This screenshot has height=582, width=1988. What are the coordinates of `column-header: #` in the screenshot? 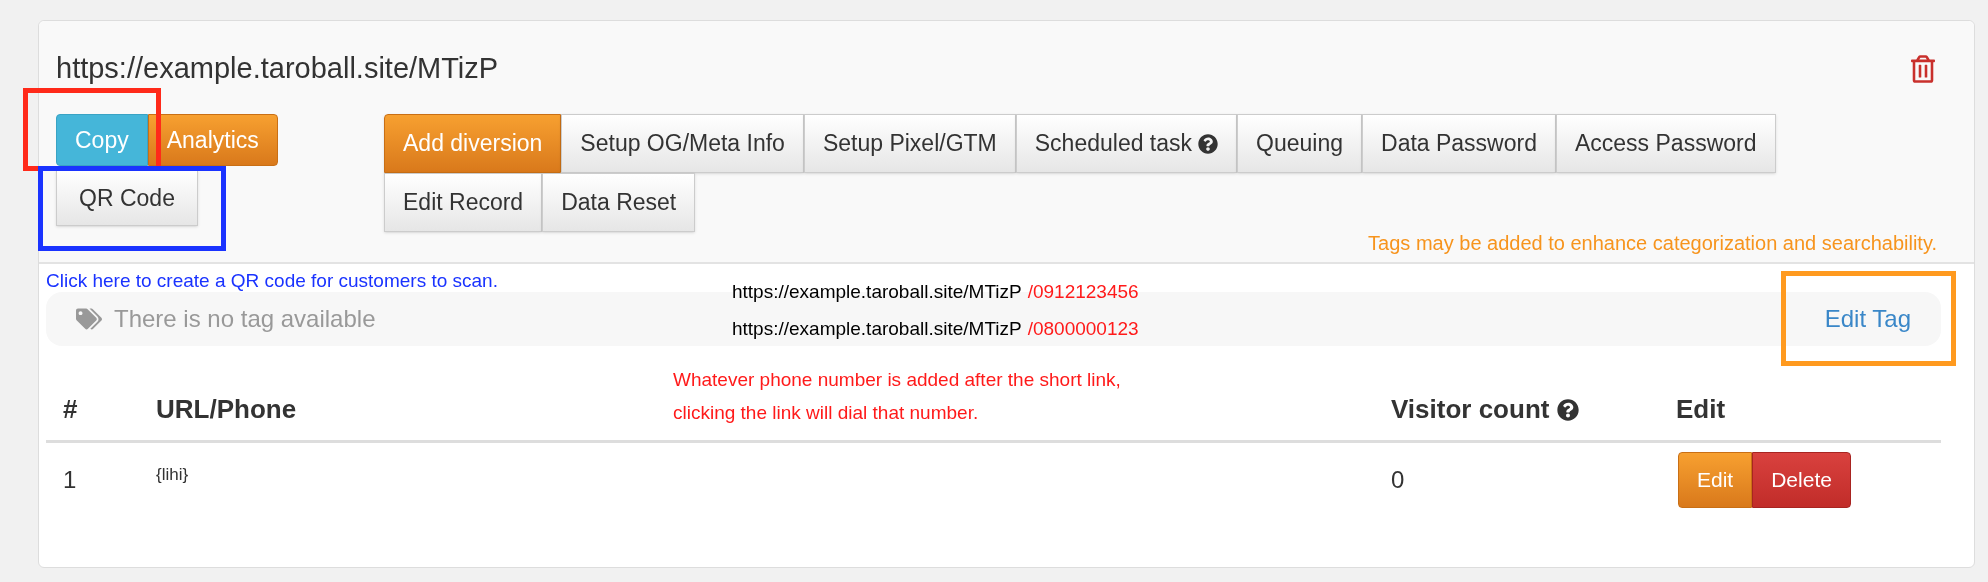 It's located at (70, 409).